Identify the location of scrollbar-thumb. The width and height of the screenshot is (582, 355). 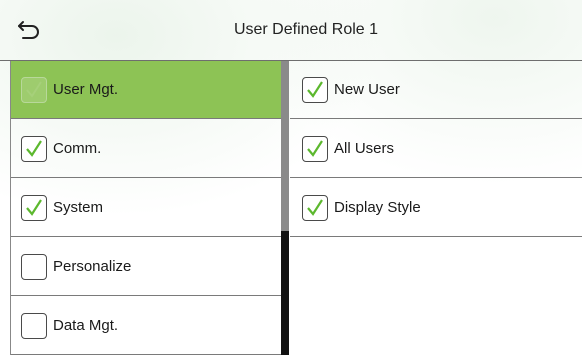
(285, 146).